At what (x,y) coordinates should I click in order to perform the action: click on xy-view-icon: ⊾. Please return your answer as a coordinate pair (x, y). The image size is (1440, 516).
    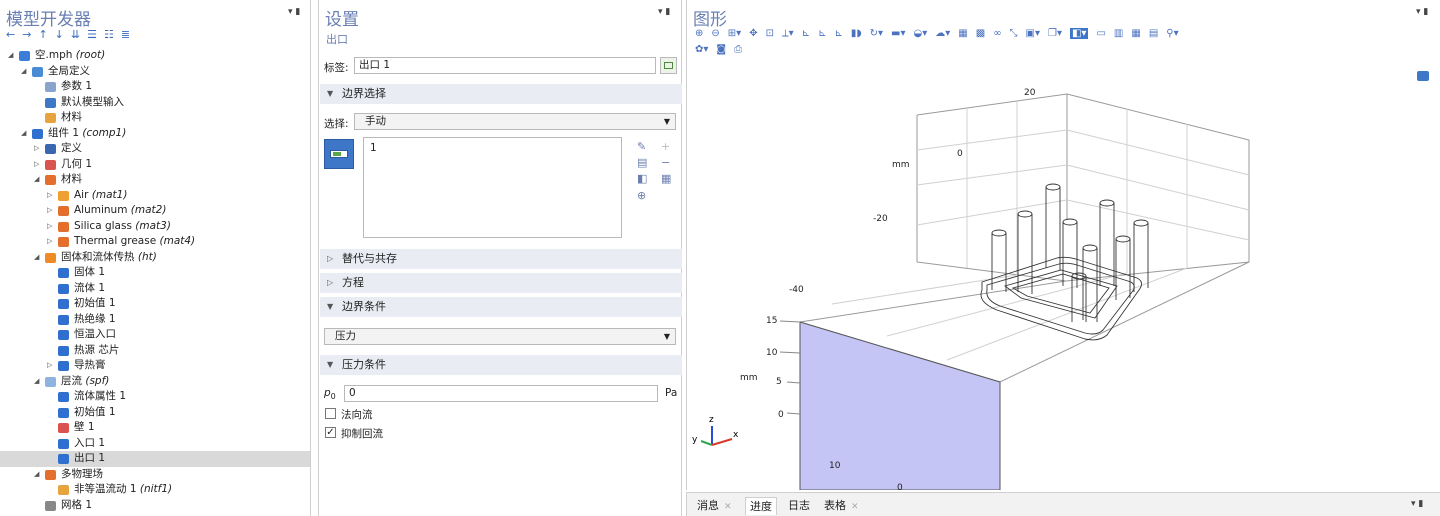
    Looking at the image, I should click on (806, 33).